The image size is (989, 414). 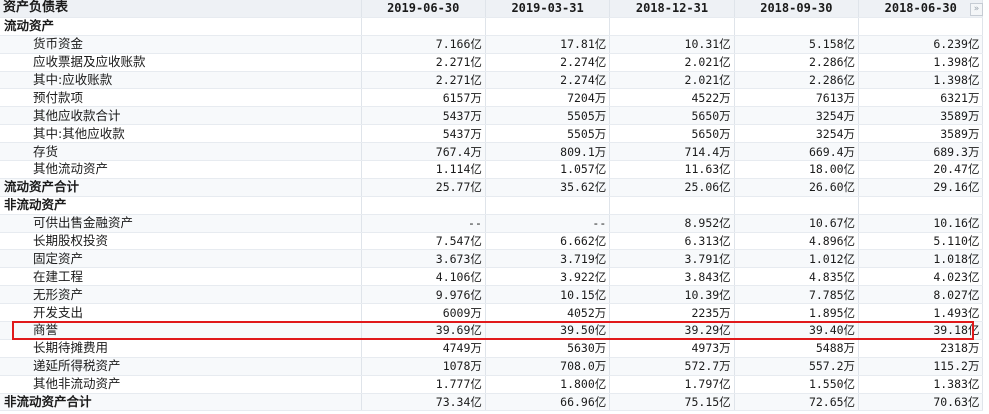 I want to click on row-value: 5437万, so click(x=423, y=134).